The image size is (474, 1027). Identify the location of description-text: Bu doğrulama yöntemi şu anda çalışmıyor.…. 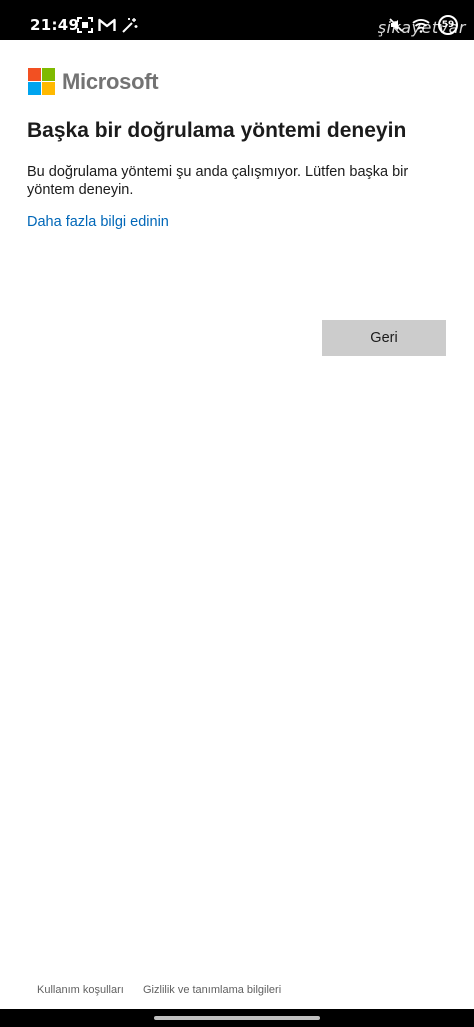
(218, 181).